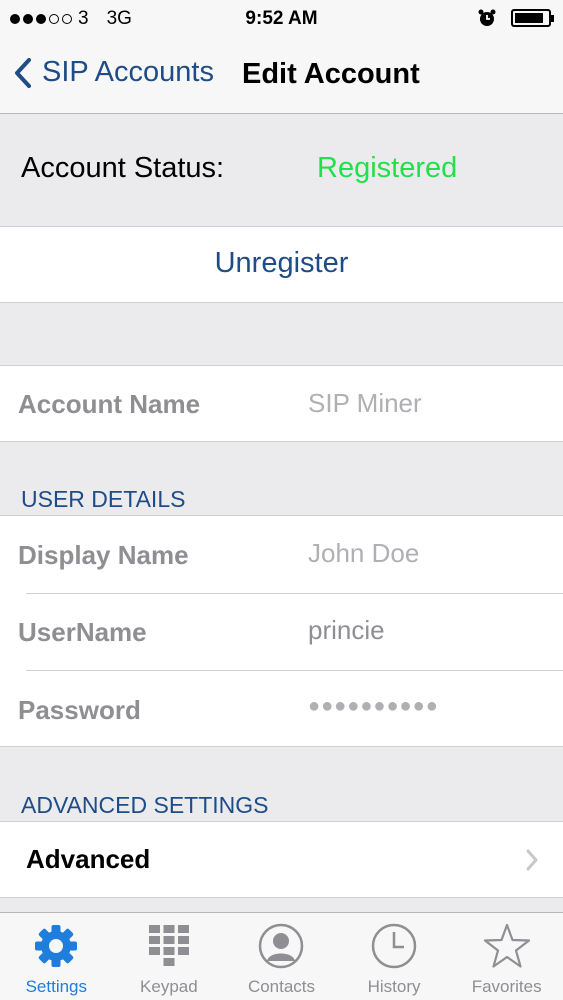 This screenshot has width=563, height=1000. What do you see at coordinates (281, 18) in the screenshot?
I see `status-bar: 3 3G 9:52 AM` at bounding box center [281, 18].